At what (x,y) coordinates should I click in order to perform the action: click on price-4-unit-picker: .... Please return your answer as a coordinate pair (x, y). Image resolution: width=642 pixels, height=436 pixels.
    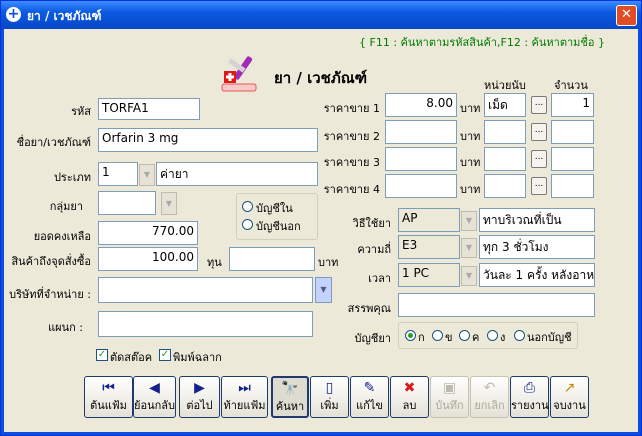
    Looking at the image, I should click on (539, 186).